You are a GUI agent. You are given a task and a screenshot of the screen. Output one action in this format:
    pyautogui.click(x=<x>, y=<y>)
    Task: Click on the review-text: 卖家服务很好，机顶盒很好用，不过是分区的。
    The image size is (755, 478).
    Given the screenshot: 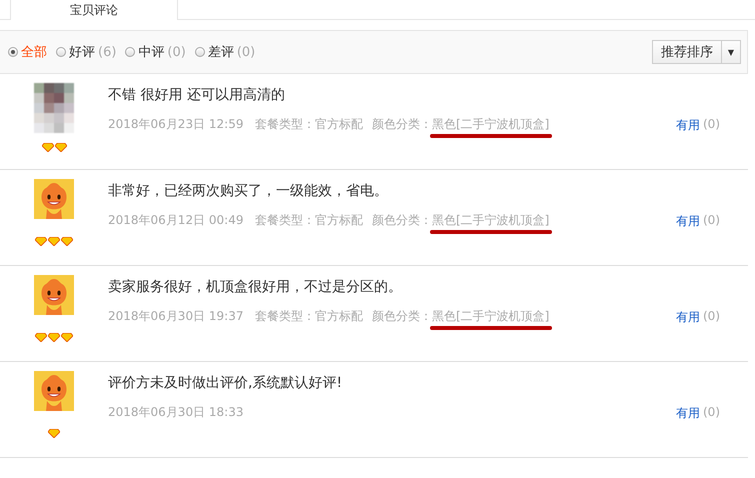 What is the action you would take?
    pyautogui.click(x=255, y=287)
    